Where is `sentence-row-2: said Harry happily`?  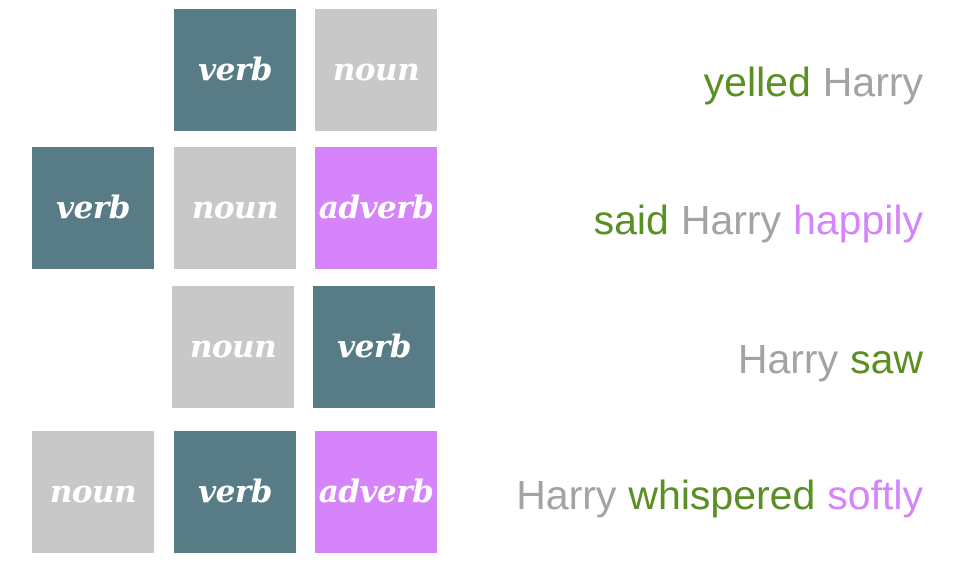
sentence-row-2: said Harry happily is located at coordinates (758, 220).